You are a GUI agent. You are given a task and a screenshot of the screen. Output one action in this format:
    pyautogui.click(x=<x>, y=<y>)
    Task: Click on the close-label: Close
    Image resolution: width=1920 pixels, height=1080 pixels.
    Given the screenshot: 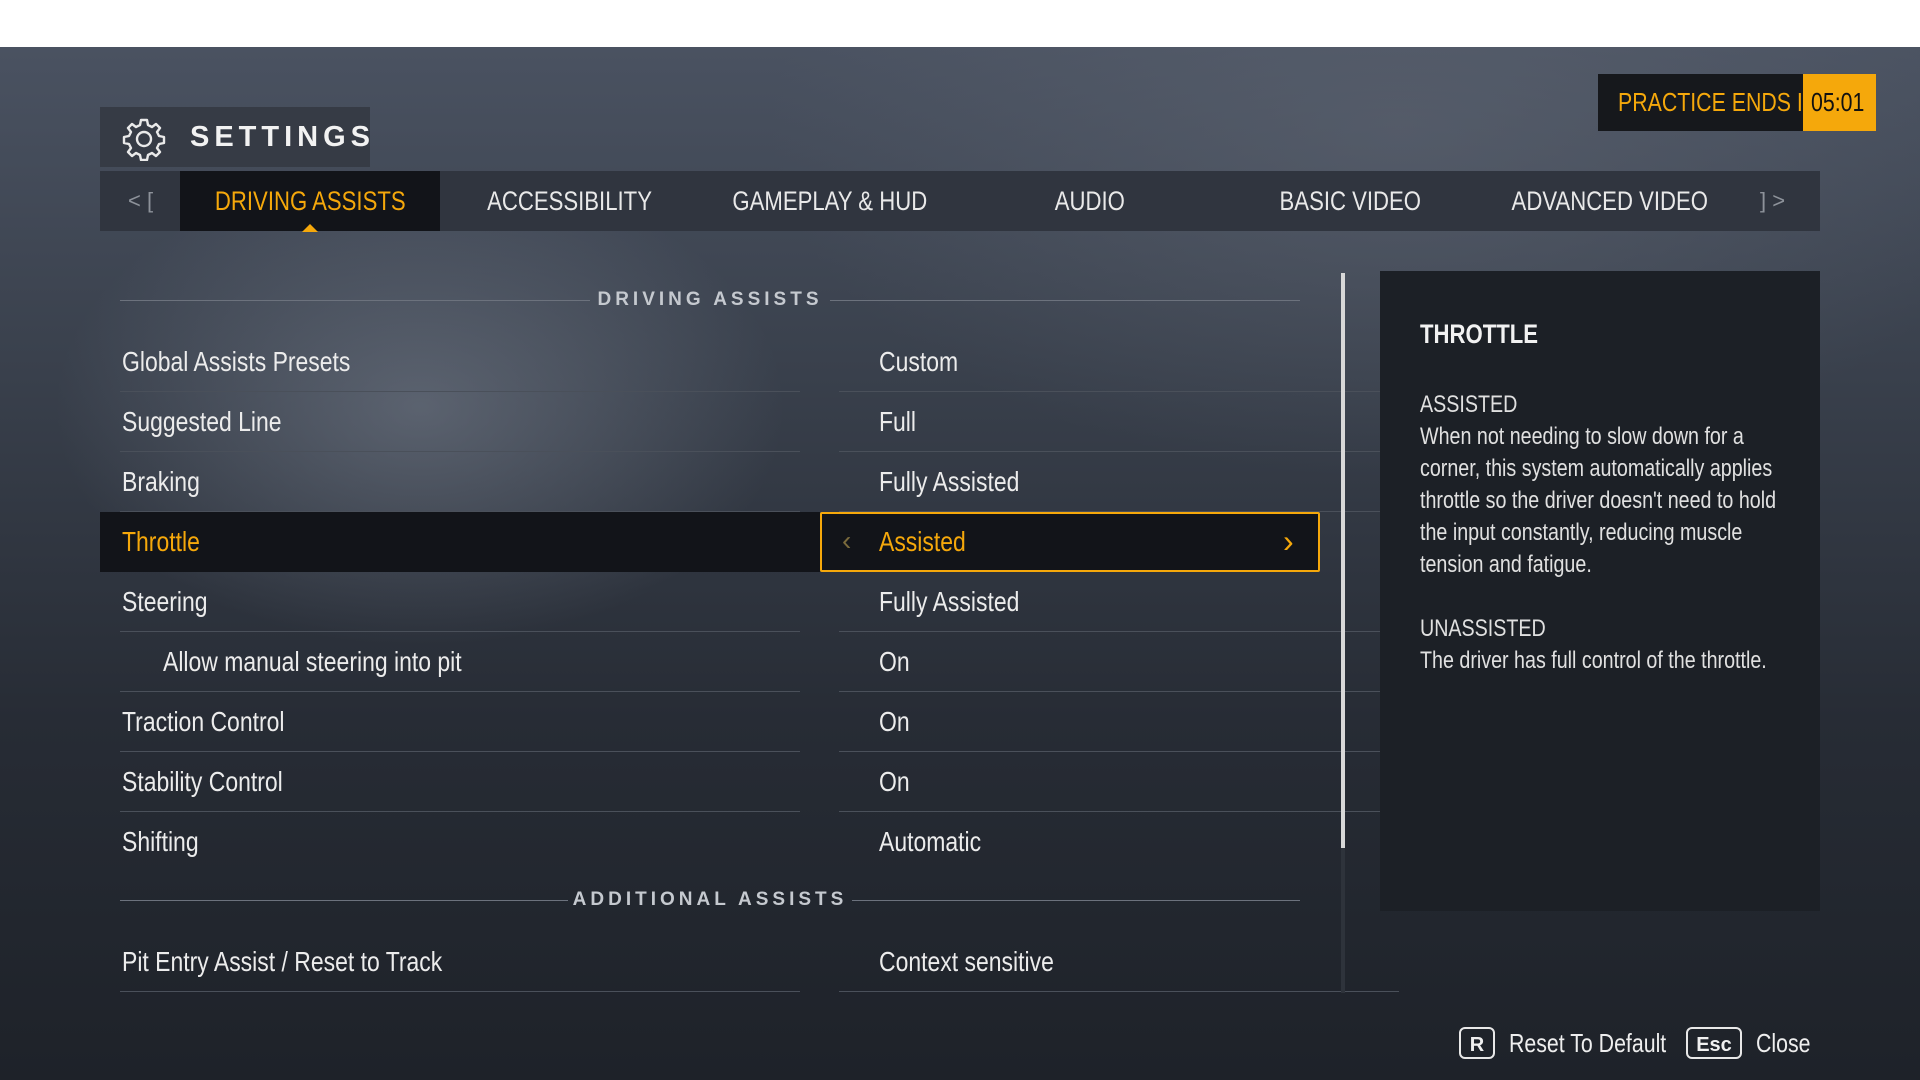 What is the action you would take?
    pyautogui.click(x=1783, y=1042)
    